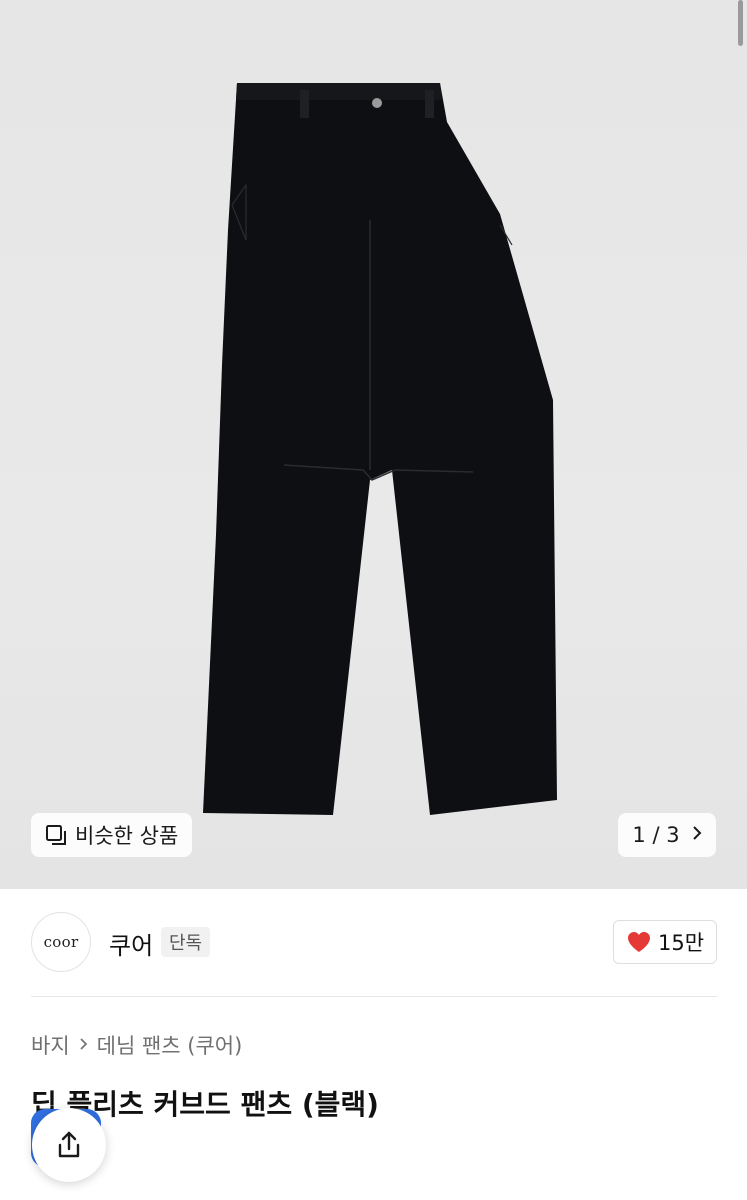 The height and width of the screenshot is (1200, 747). I want to click on divider, so click(374, 996).